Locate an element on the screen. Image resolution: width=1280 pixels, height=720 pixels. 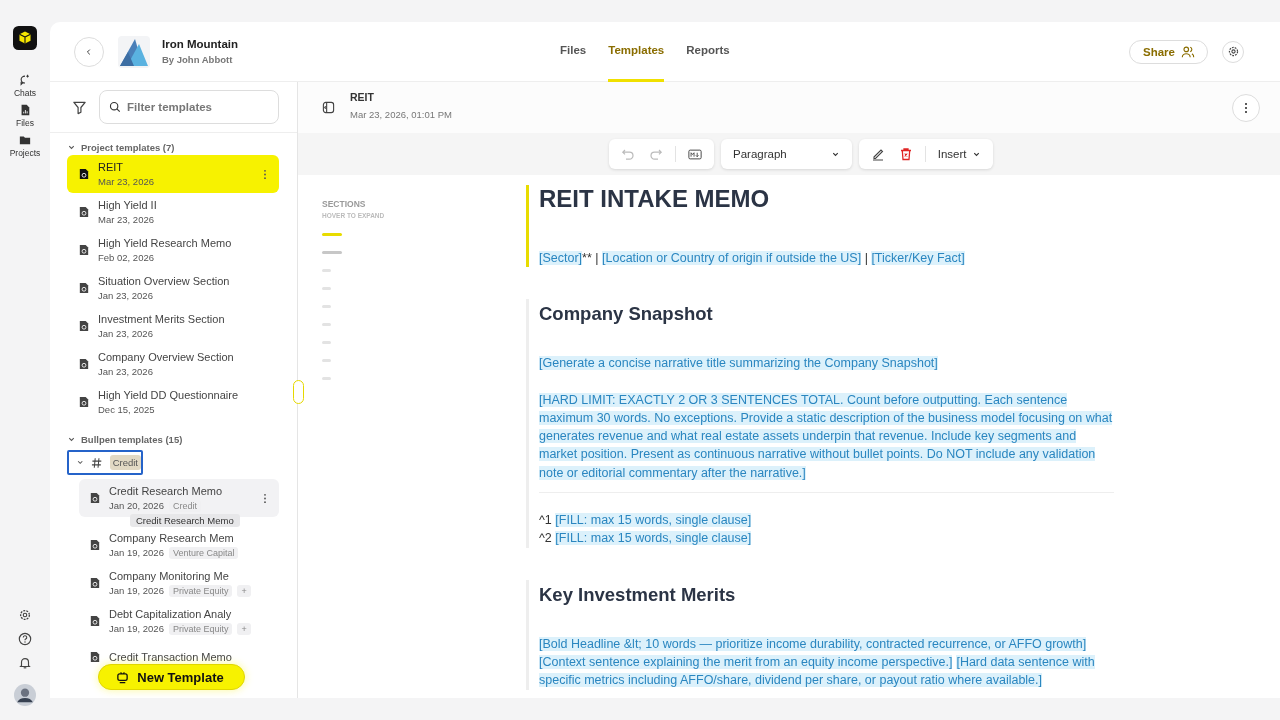
tab: Files is located at coordinates (573, 52).